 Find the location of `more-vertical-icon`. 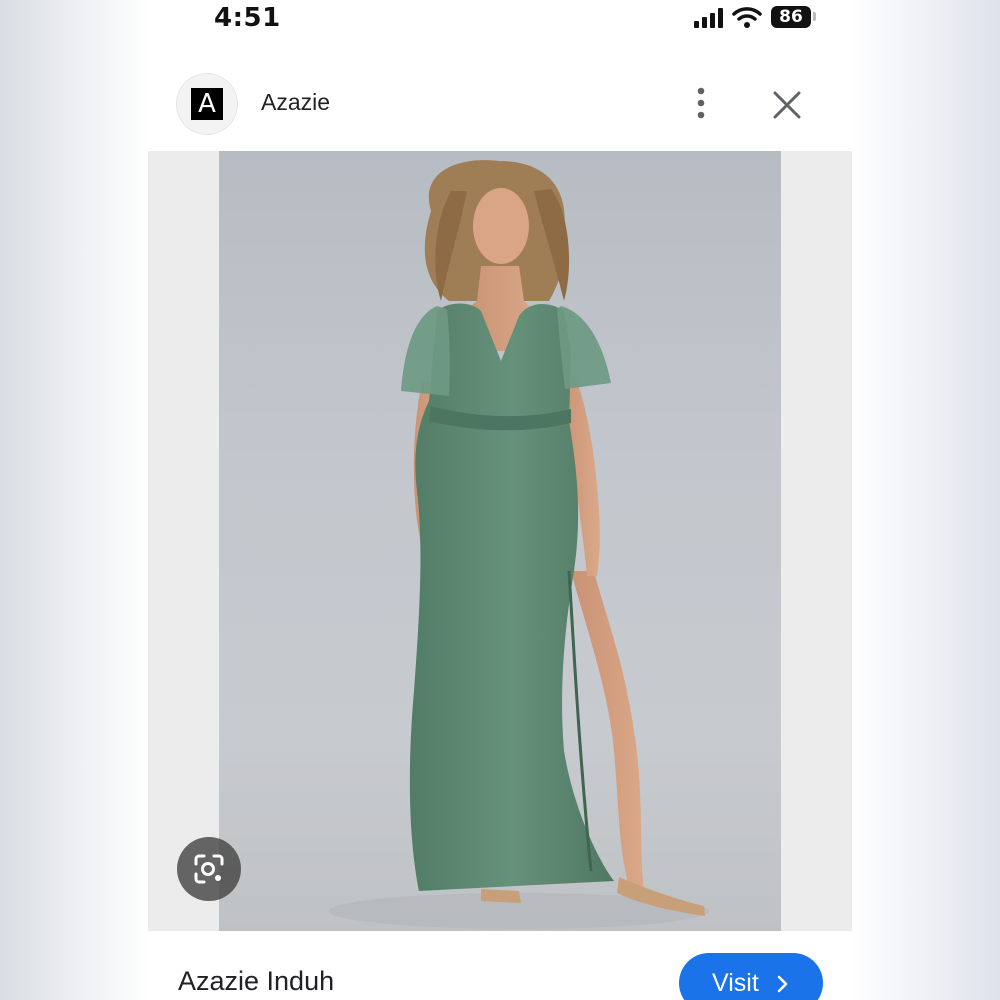

more-vertical-icon is located at coordinates (701, 103).